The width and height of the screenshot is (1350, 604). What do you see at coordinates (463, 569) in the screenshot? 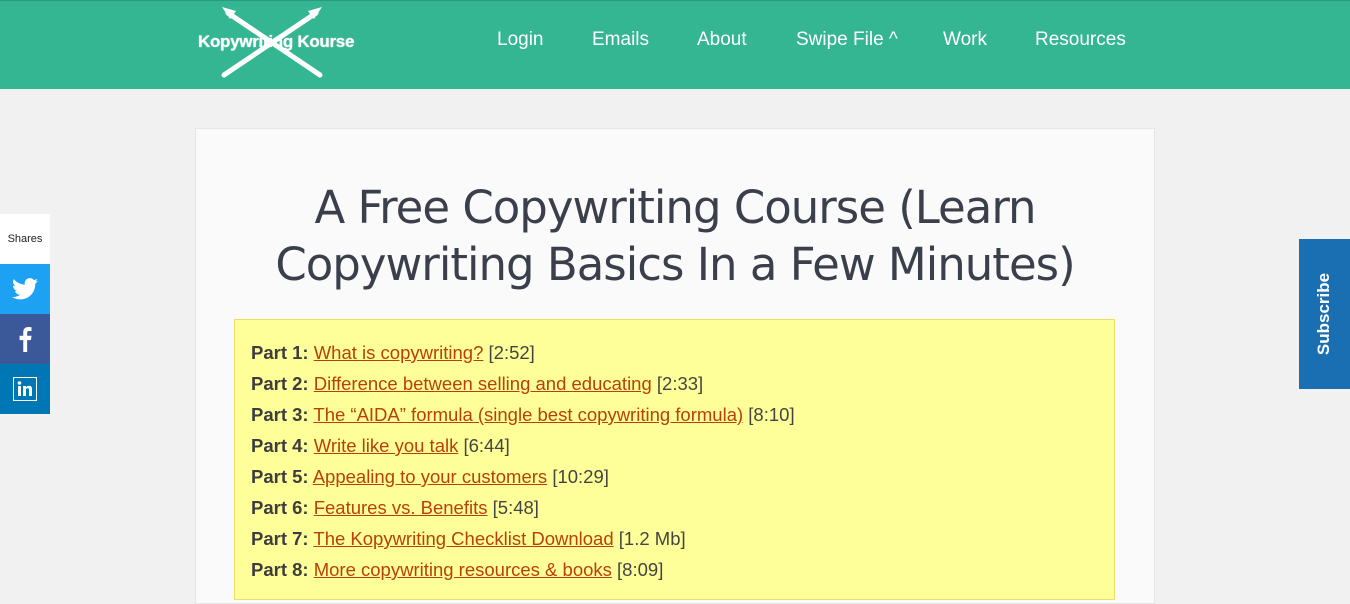
I see `part-link: More copywriting resources & books` at bounding box center [463, 569].